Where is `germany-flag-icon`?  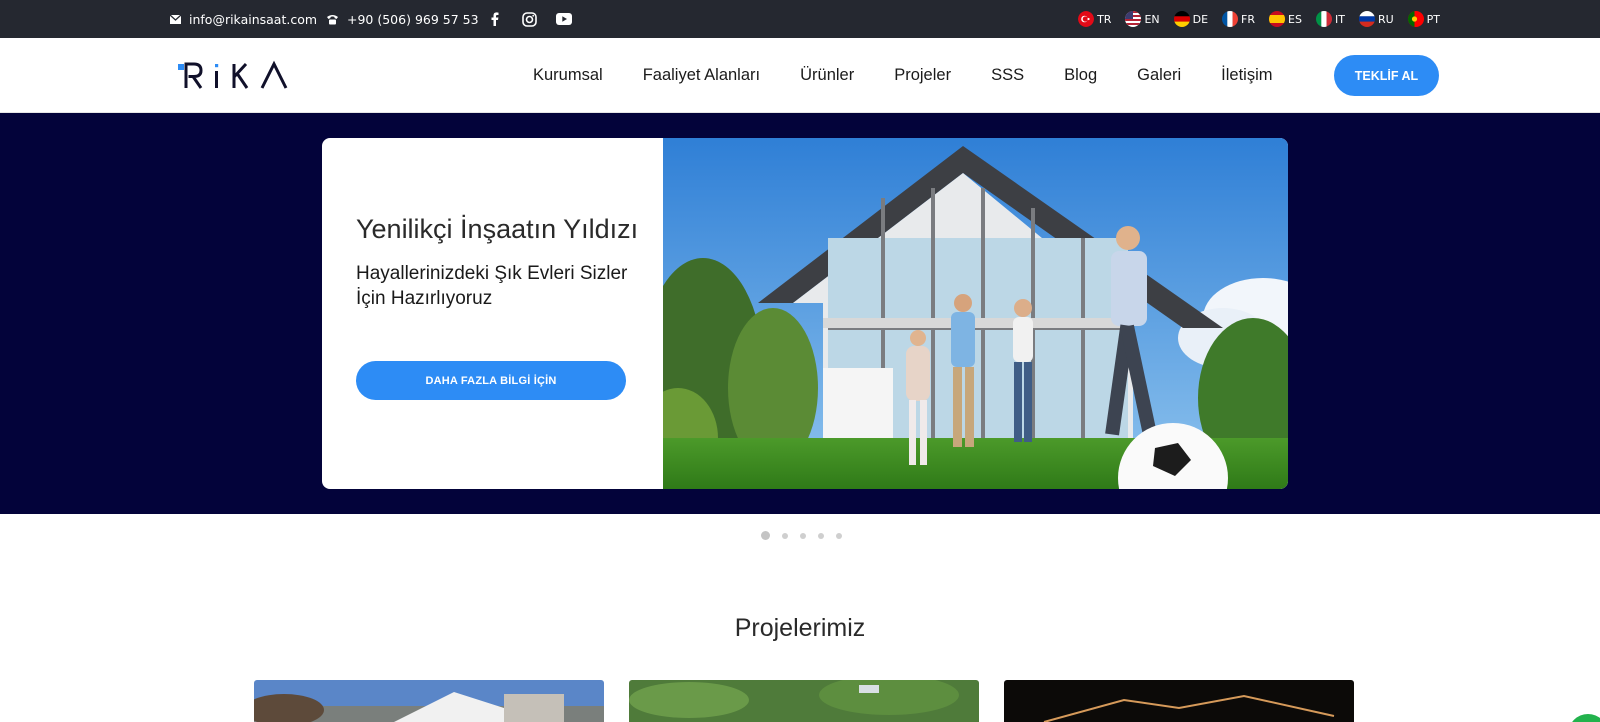 germany-flag-icon is located at coordinates (1181, 19).